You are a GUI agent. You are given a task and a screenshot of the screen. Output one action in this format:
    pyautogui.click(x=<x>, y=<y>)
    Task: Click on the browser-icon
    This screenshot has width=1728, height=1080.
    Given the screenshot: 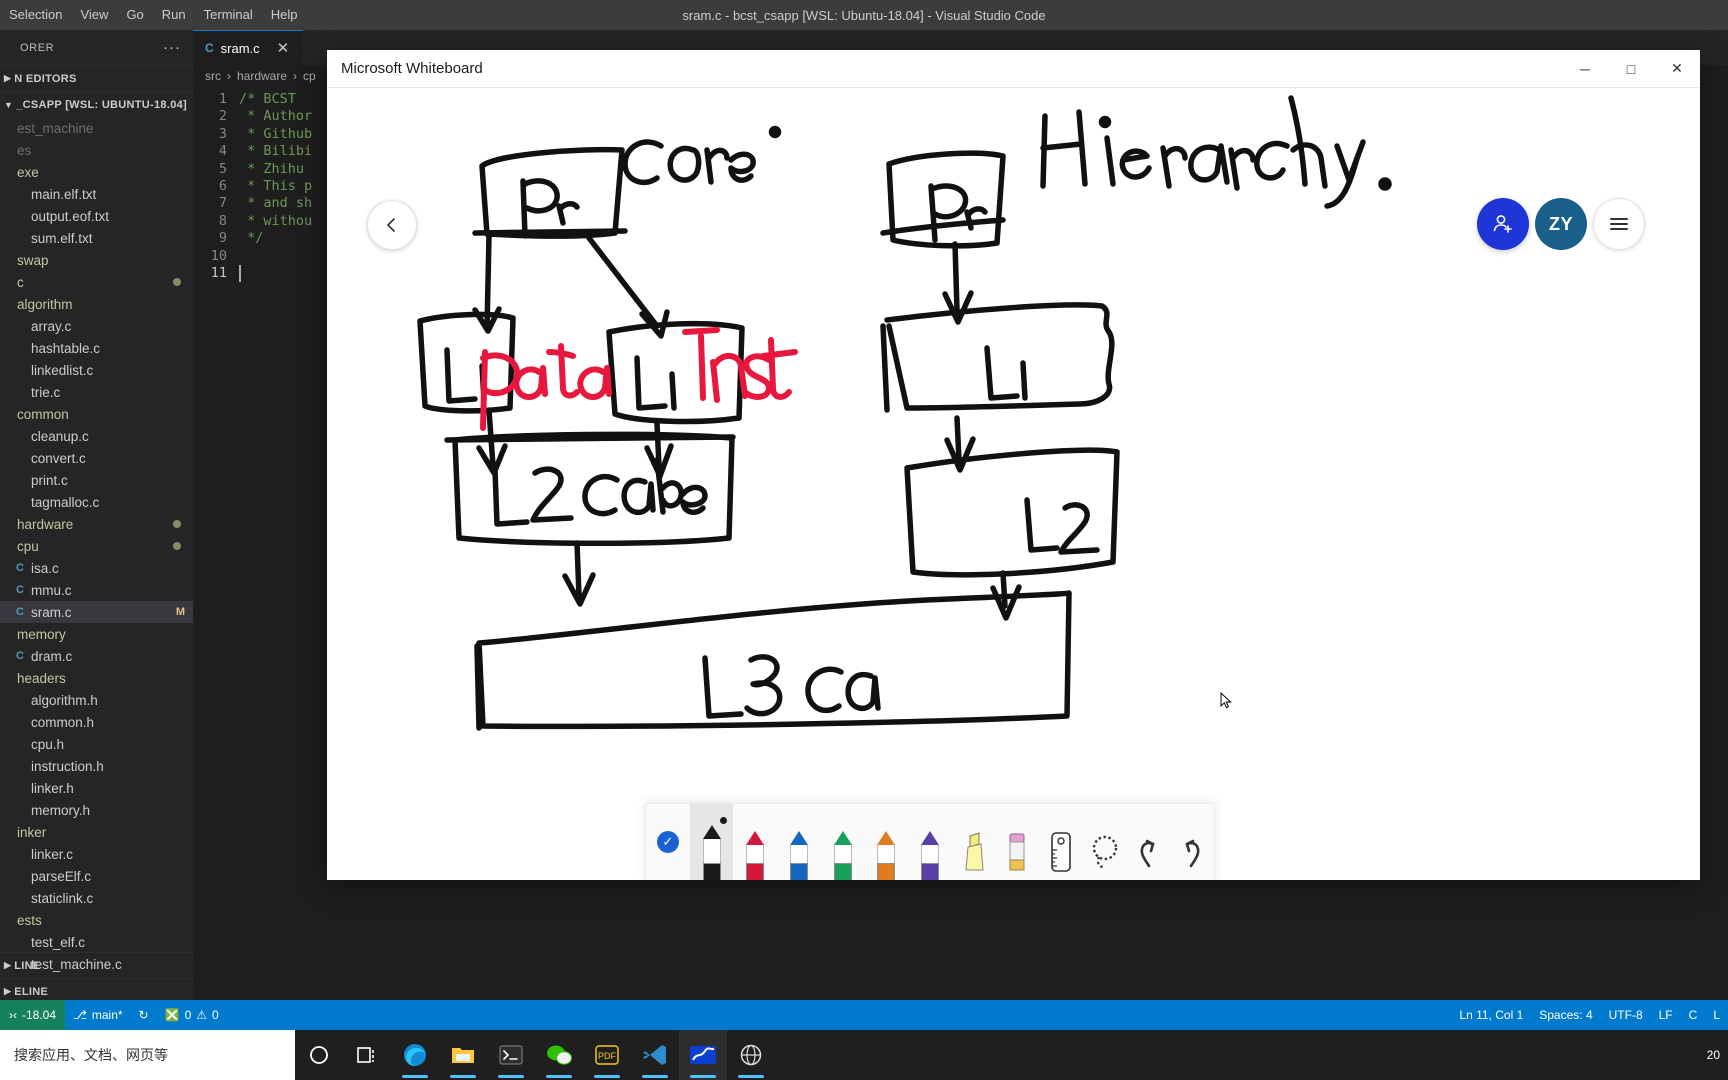 What is the action you would take?
    pyautogui.click(x=751, y=1055)
    